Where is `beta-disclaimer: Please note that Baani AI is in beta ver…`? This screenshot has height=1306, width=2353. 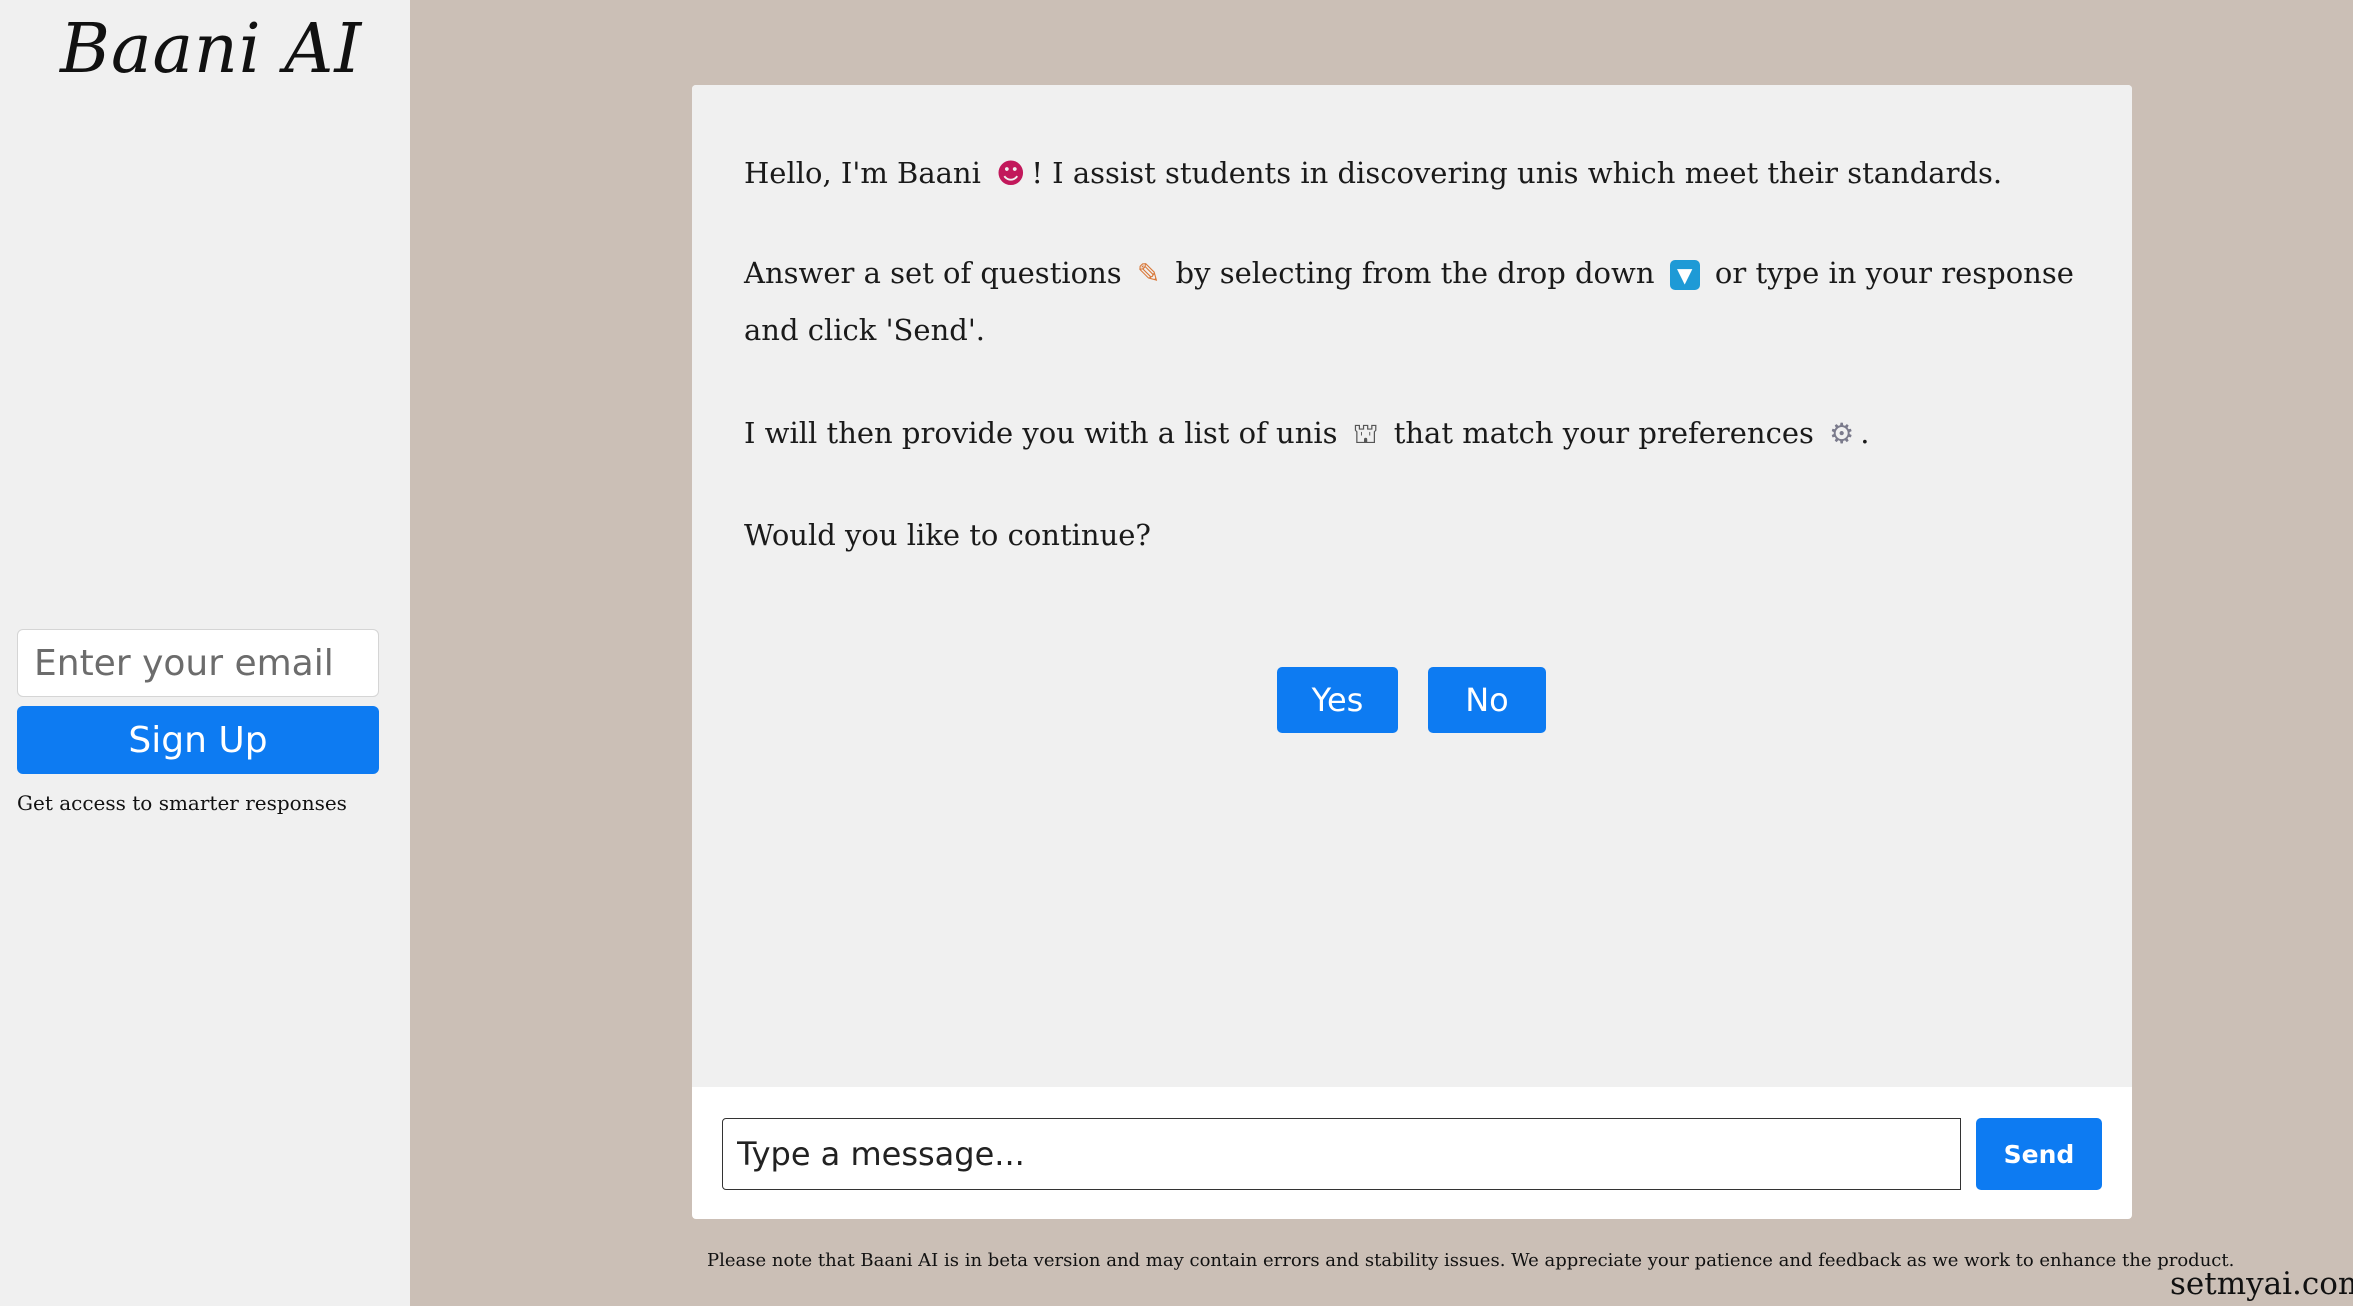
beta-disclaimer: Please note that Baani AI is in beta ver… is located at coordinates (1471, 1260).